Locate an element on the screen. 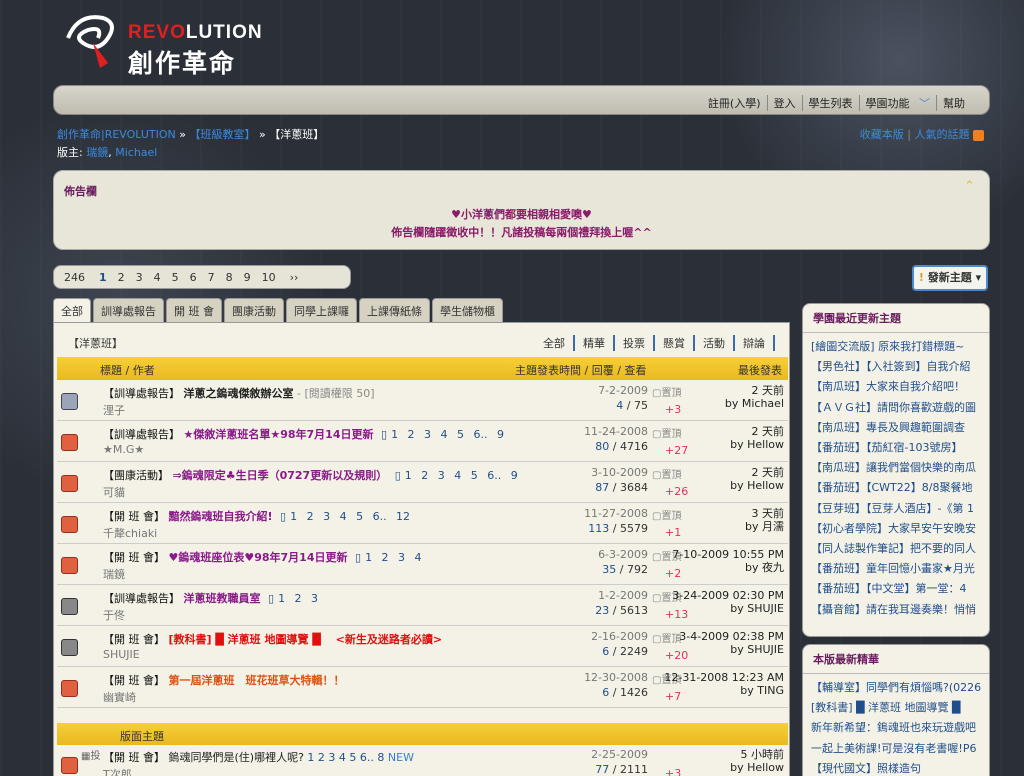  page-link: 3 is located at coordinates (139, 277).